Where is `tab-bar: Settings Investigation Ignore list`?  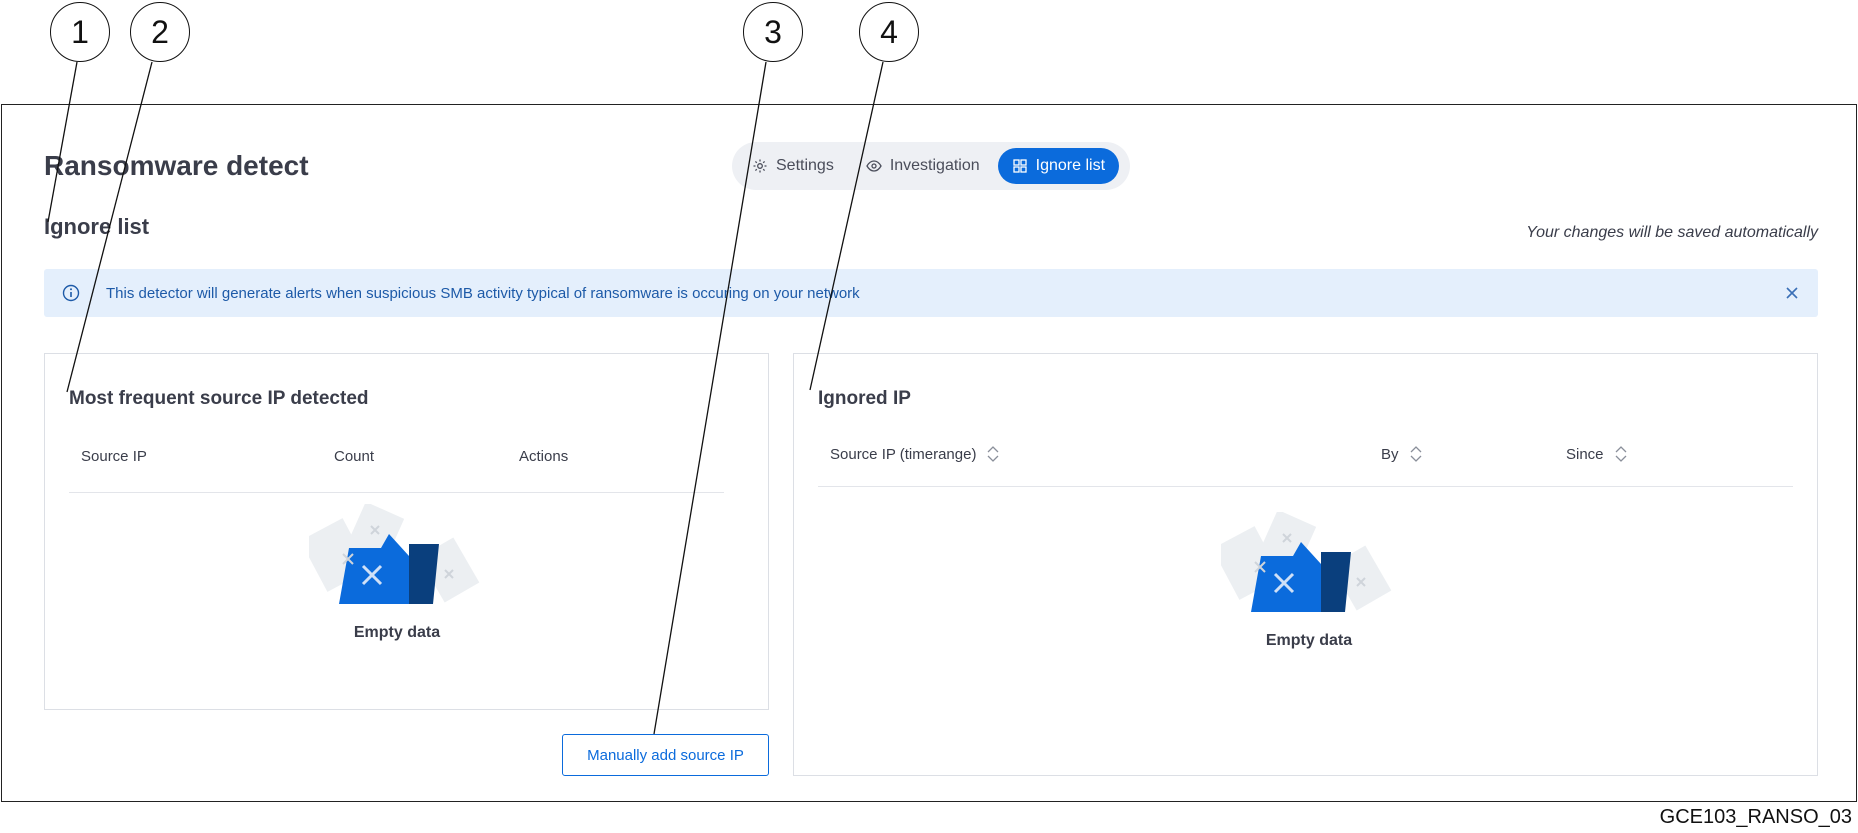
tab-bar: Settings Investigation Ignore list is located at coordinates (931, 166).